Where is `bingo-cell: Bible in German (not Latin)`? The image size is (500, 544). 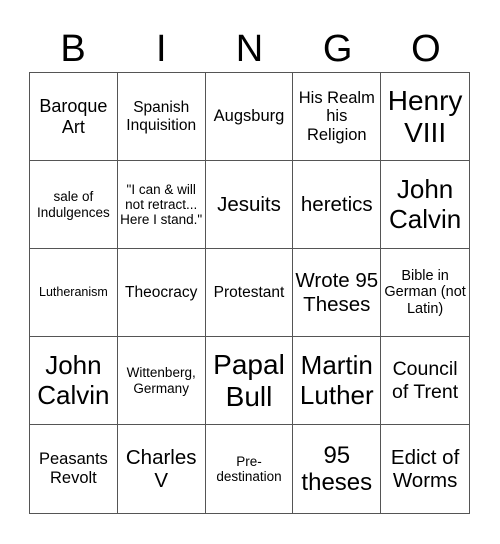
bingo-cell: Bible in German (not Latin) is located at coordinates (425, 293).